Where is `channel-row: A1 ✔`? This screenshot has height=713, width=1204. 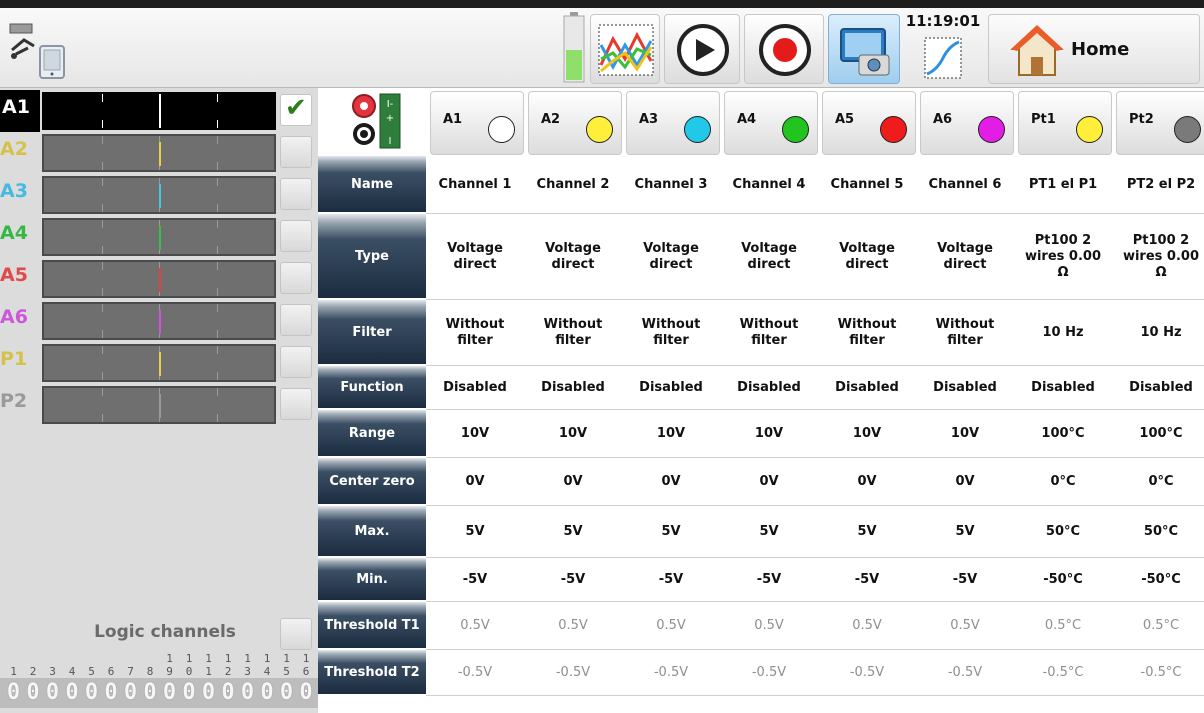 channel-row: A1 ✔ is located at coordinates (159, 111).